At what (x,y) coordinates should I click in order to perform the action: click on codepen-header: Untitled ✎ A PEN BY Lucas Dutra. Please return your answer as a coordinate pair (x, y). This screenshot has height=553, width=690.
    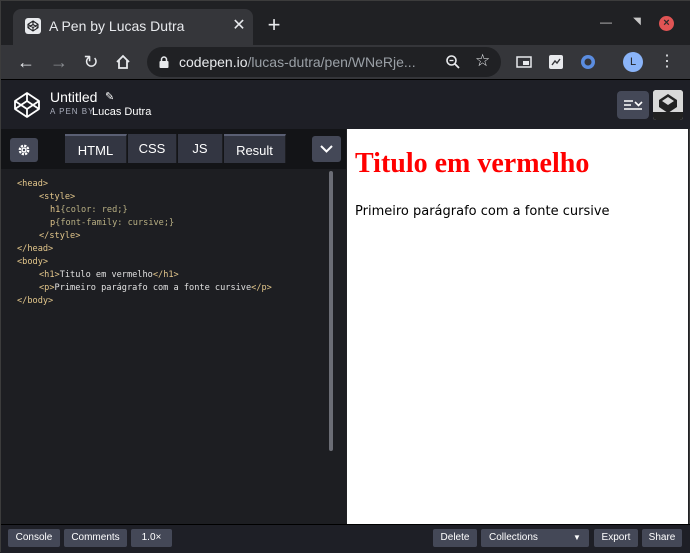
    Looking at the image, I should click on (345, 104).